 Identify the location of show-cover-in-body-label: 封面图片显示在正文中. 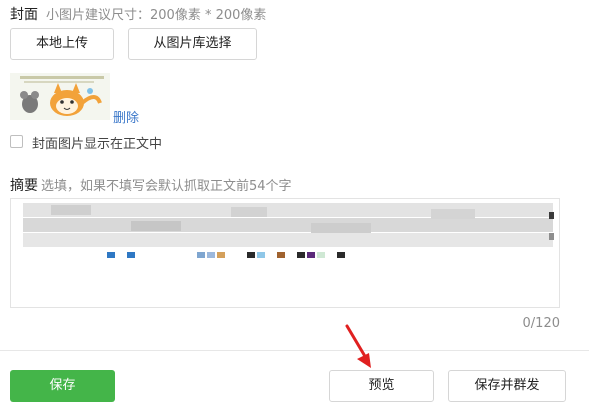
(97, 142).